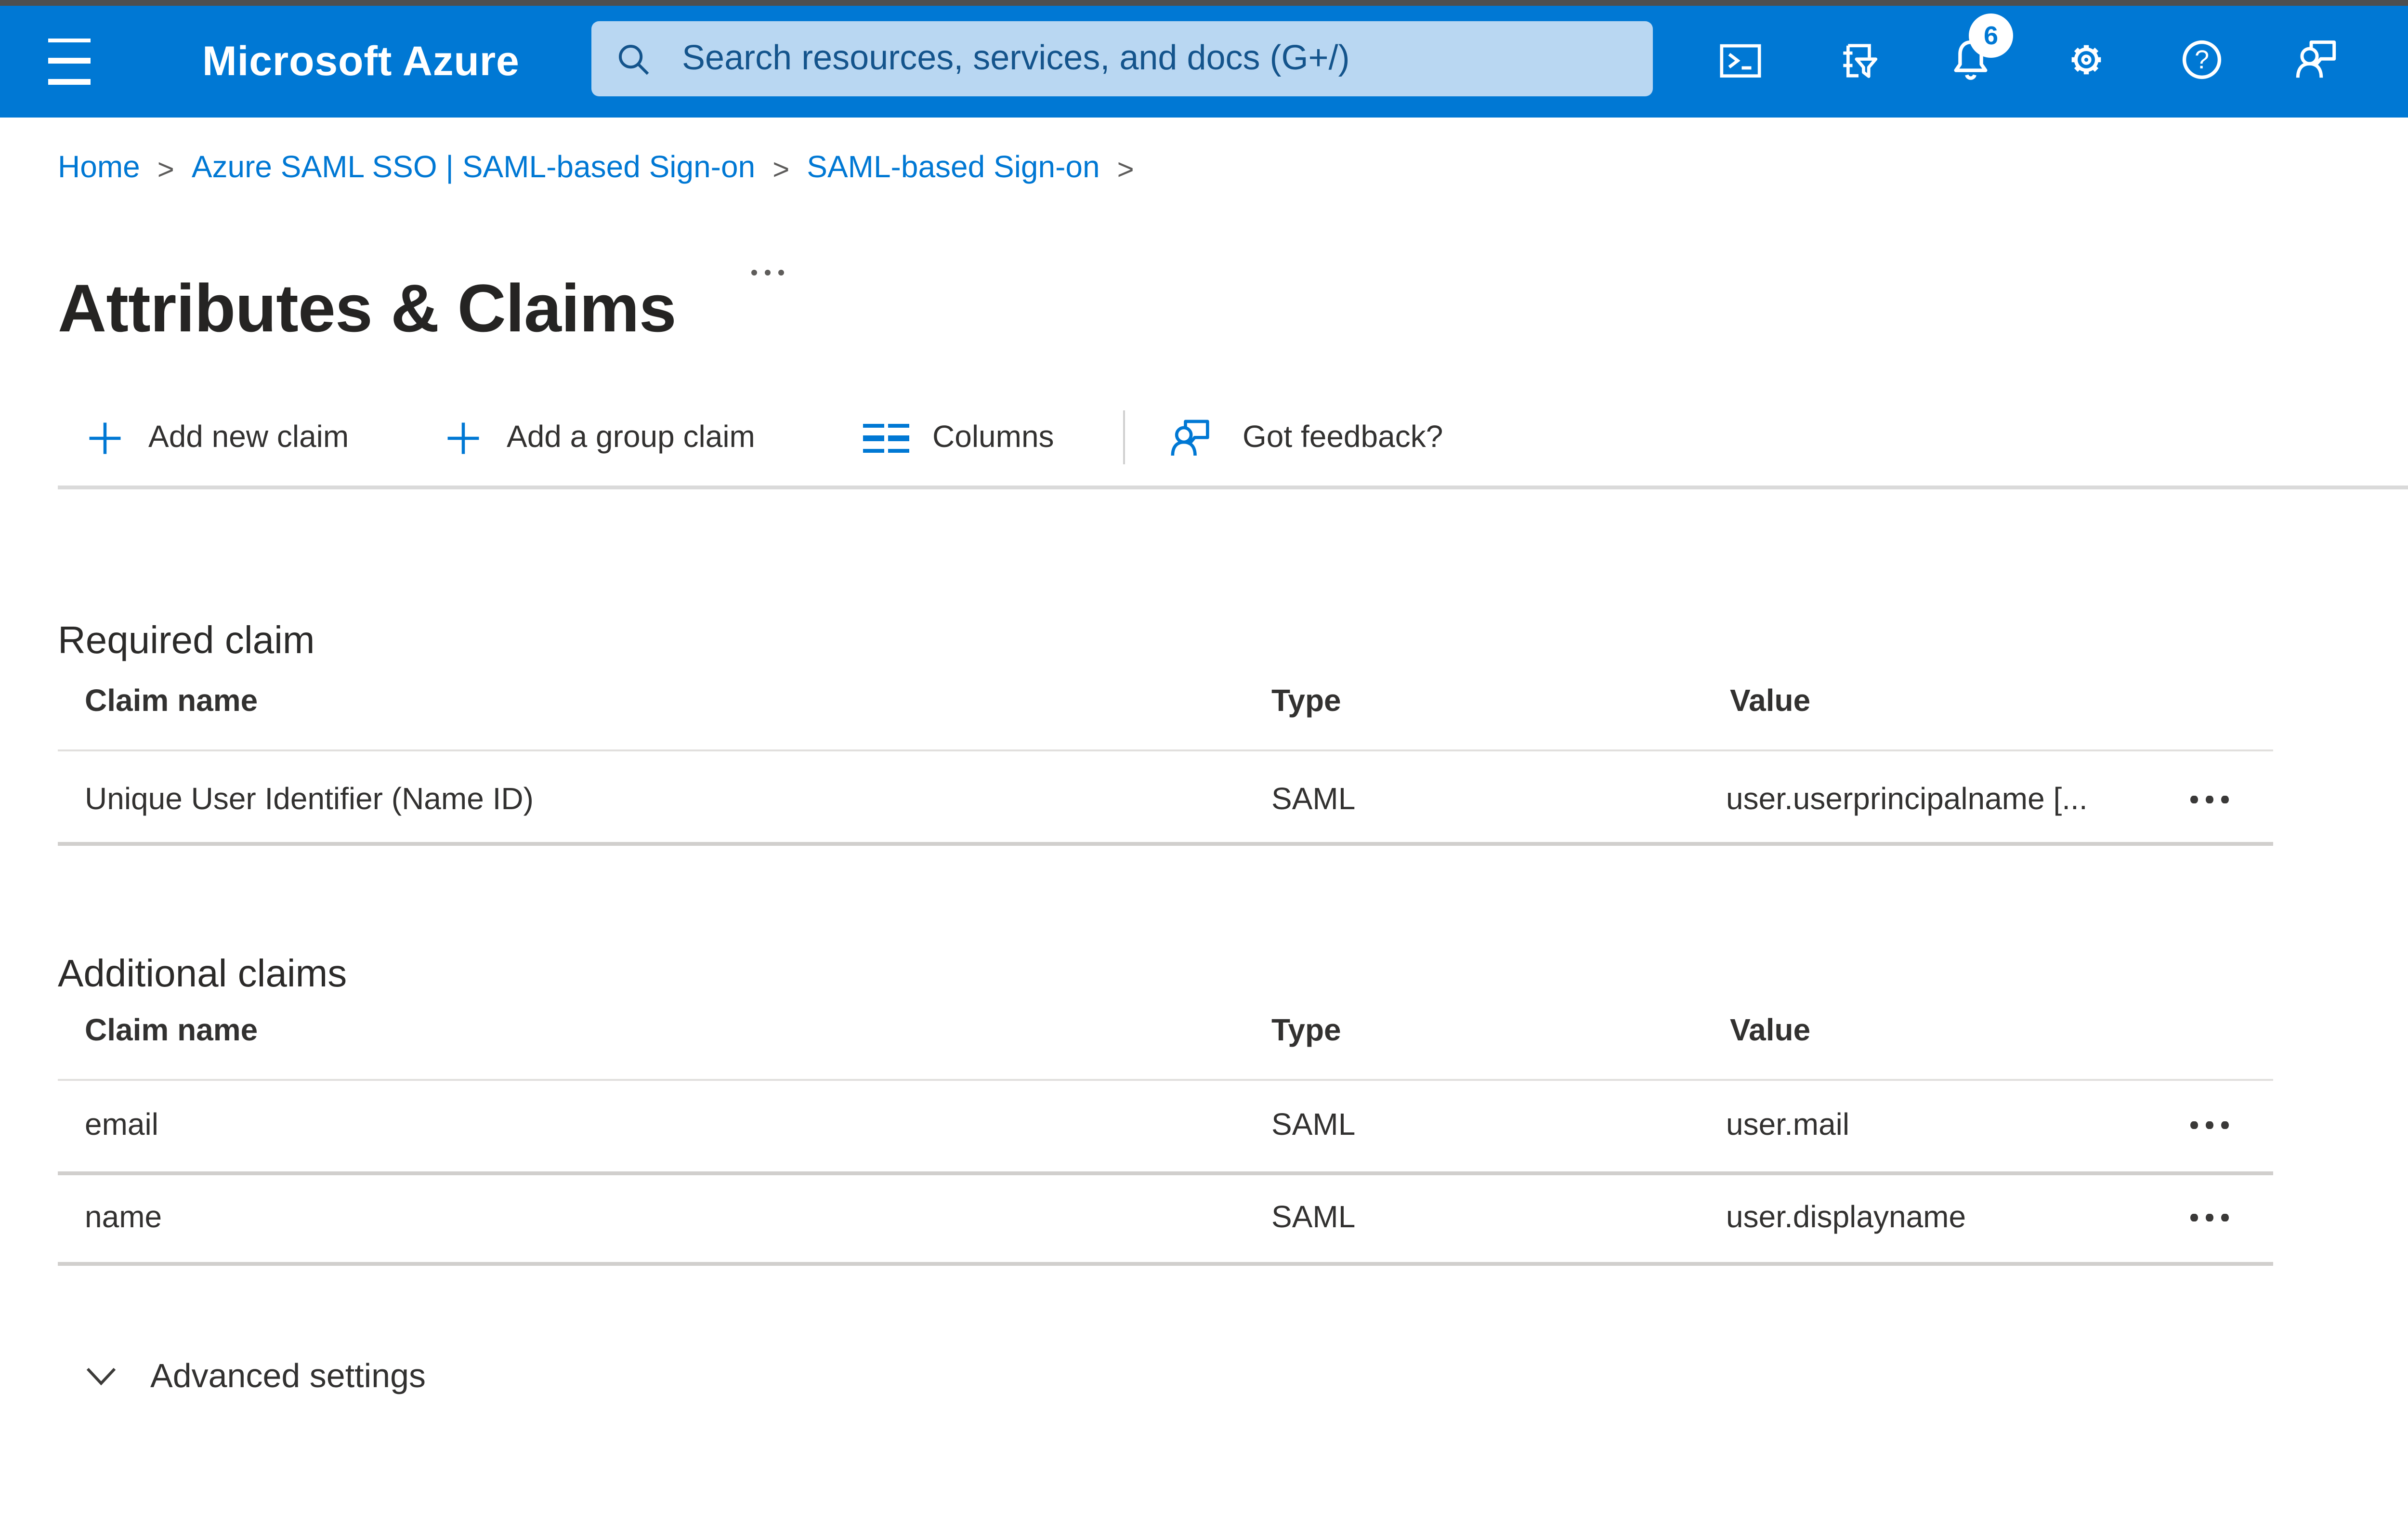 This screenshot has width=2408, height=1523. What do you see at coordinates (1124, 437) in the screenshot?
I see `toolbar-divider` at bounding box center [1124, 437].